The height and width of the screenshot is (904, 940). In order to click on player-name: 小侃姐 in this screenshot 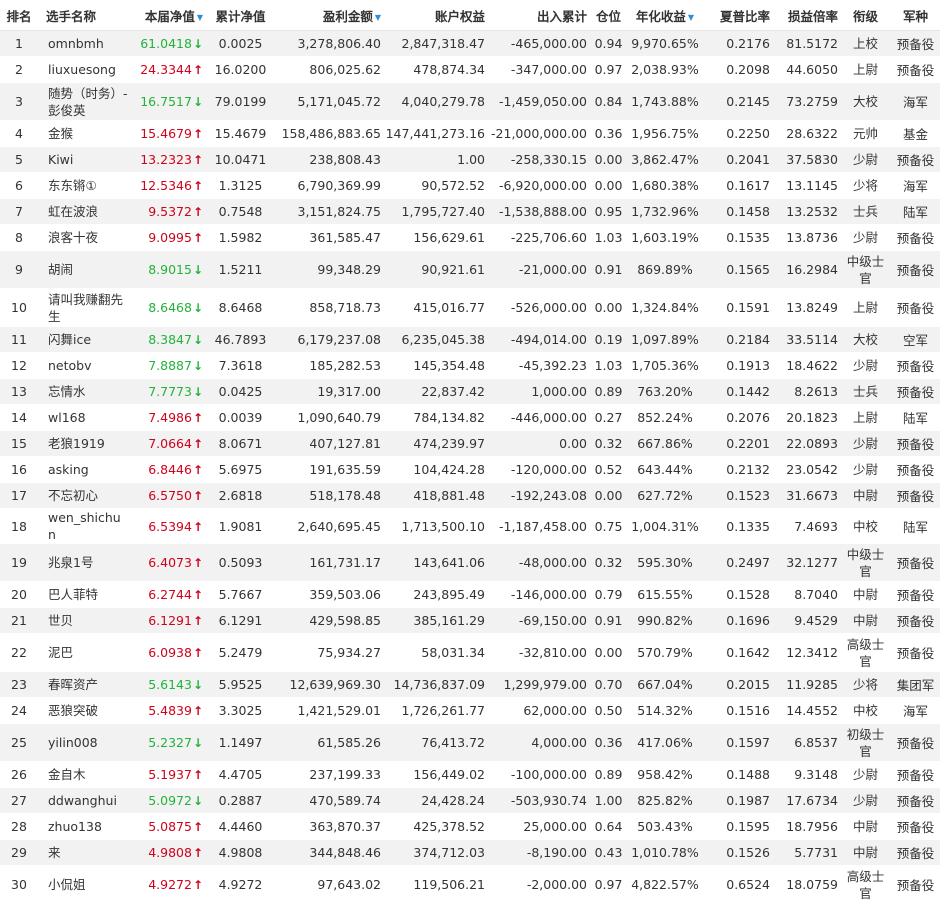, I will do `click(84, 884)`.